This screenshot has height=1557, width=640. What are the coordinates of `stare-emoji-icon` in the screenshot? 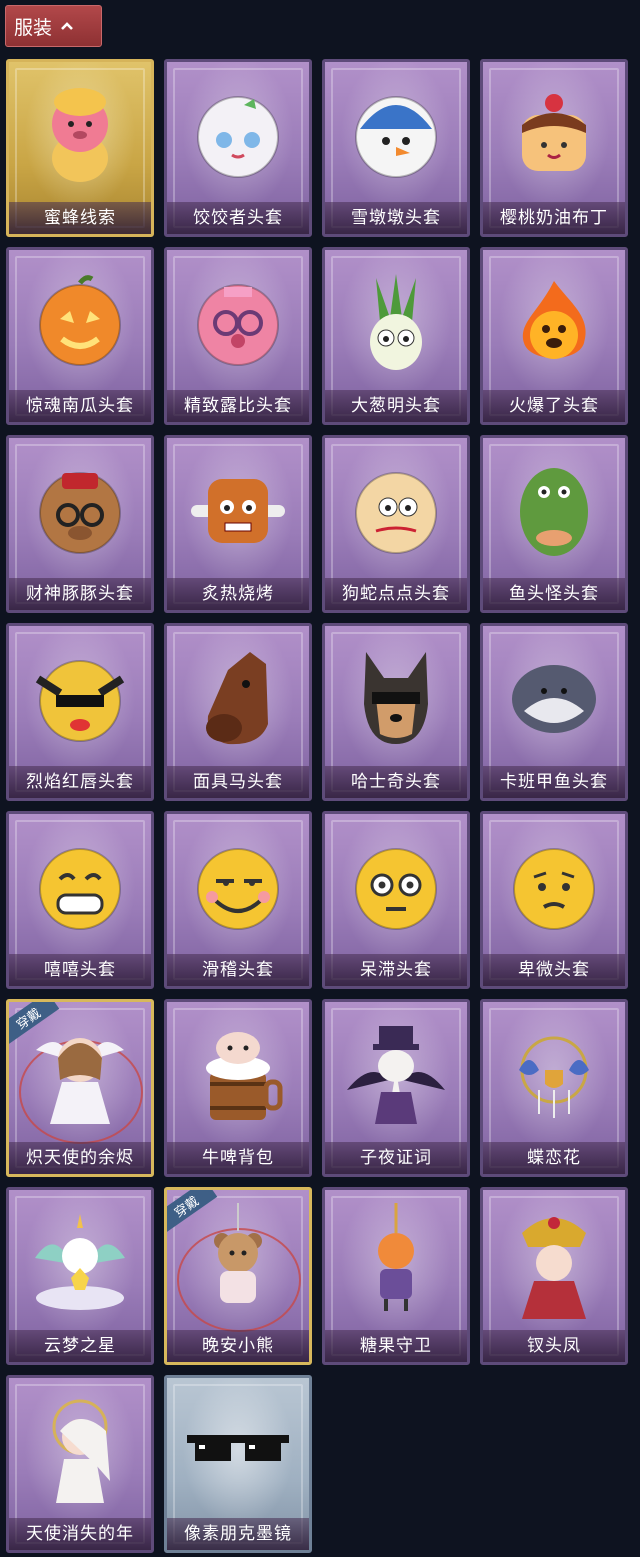 It's located at (396, 887).